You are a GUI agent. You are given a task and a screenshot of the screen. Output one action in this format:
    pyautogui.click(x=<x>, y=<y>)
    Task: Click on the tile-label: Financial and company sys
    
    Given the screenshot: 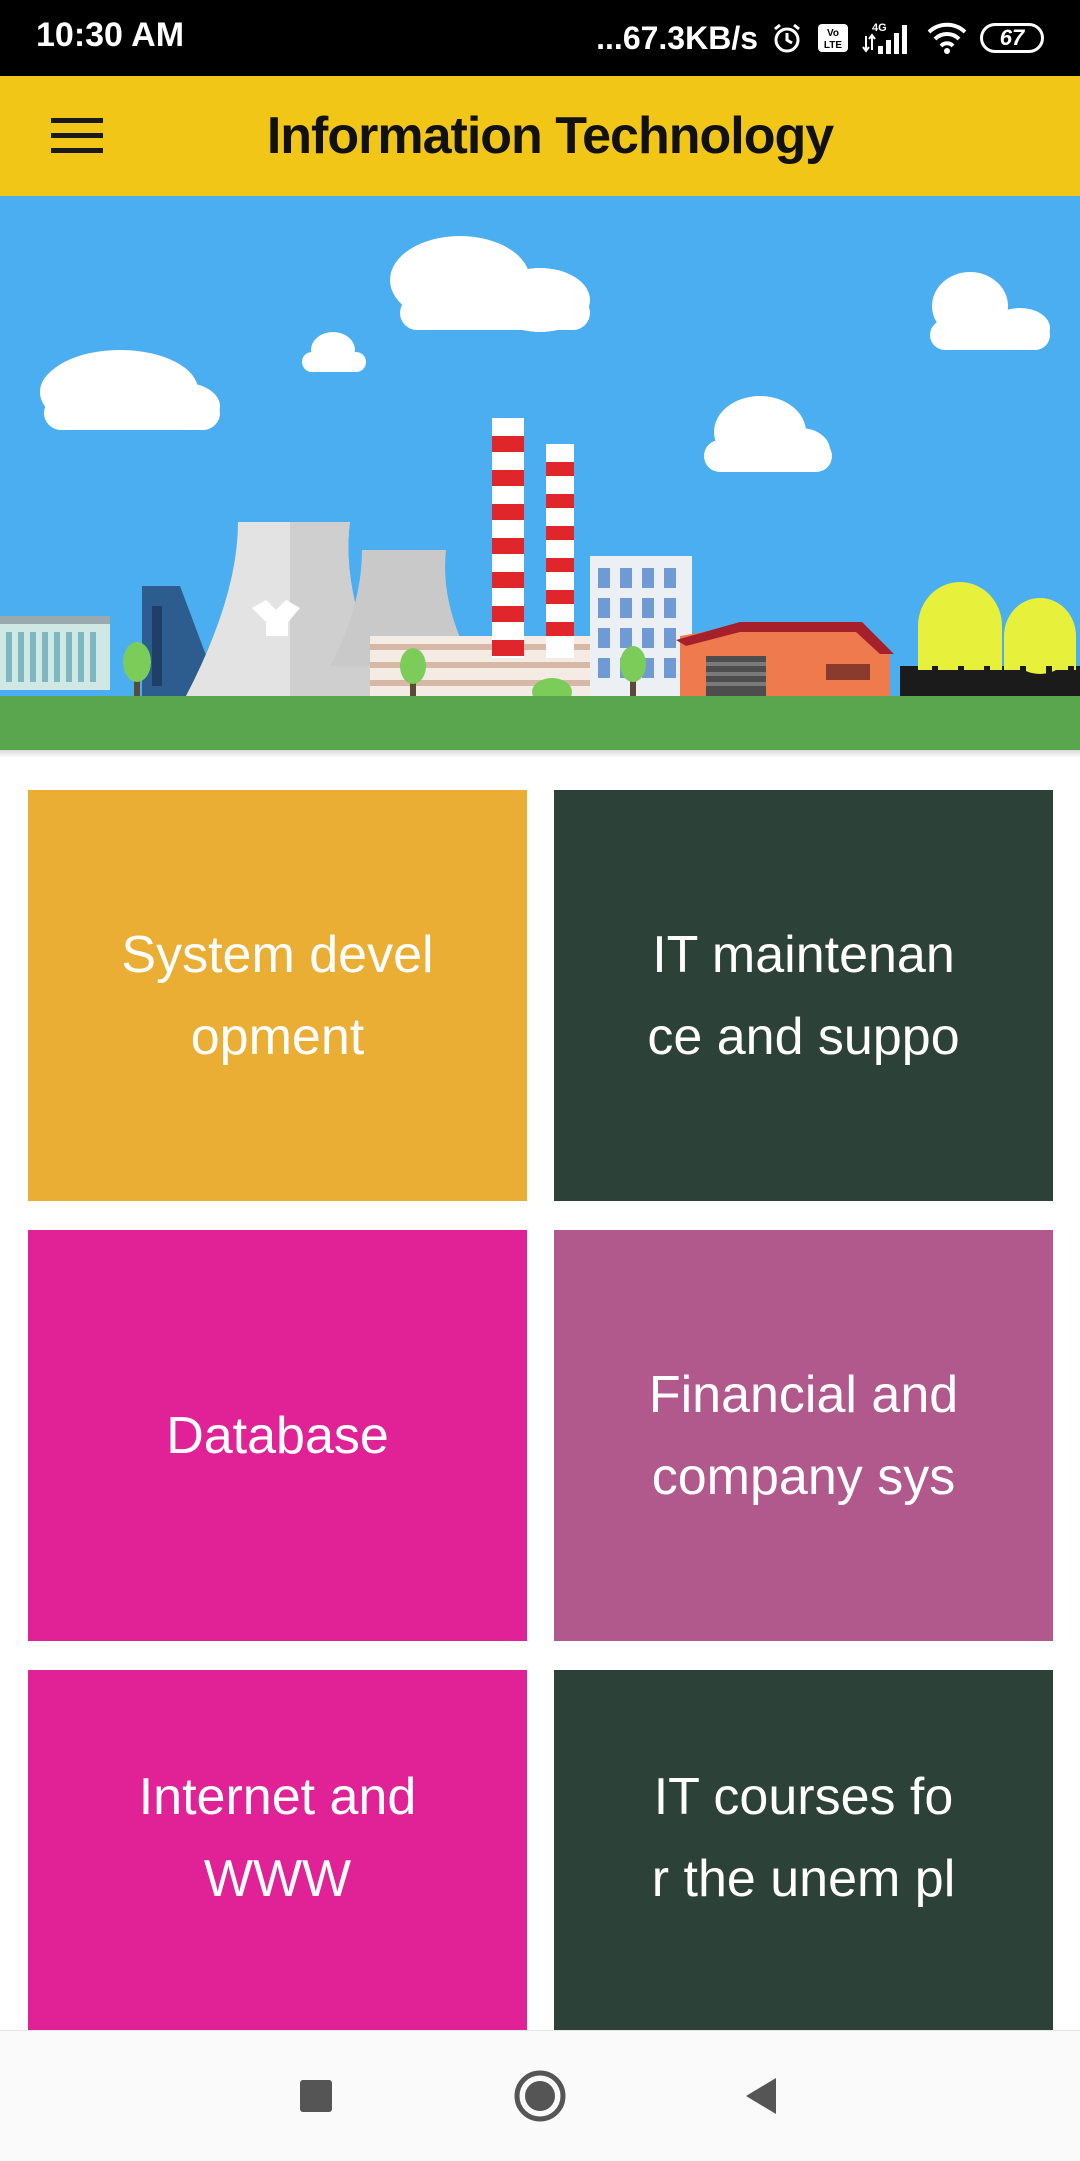 What is the action you would take?
    pyautogui.click(x=803, y=1435)
    